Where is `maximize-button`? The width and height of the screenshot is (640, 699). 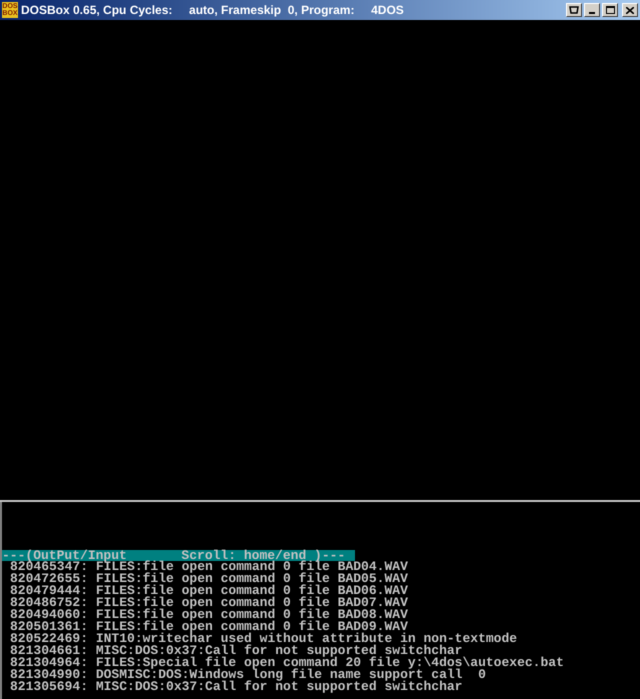
maximize-button is located at coordinates (610, 10).